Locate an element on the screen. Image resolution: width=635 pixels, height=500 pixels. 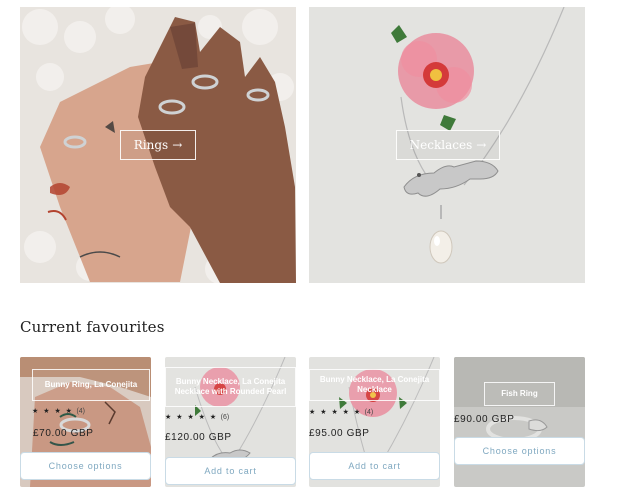
product-title: Fish Ring is located at coordinates (519, 394).